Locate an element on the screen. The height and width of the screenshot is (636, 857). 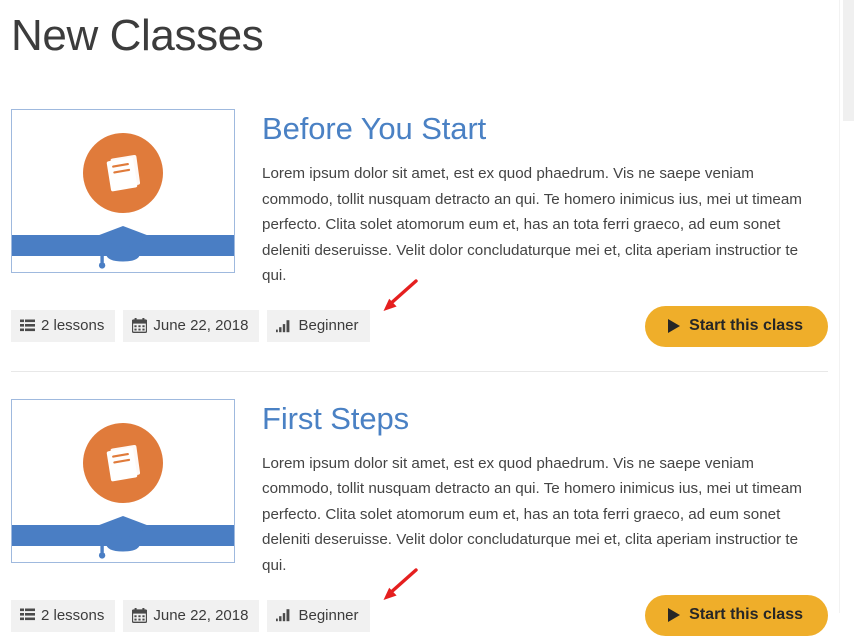
scrollbar-thumb is located at coordinates (848, 60).